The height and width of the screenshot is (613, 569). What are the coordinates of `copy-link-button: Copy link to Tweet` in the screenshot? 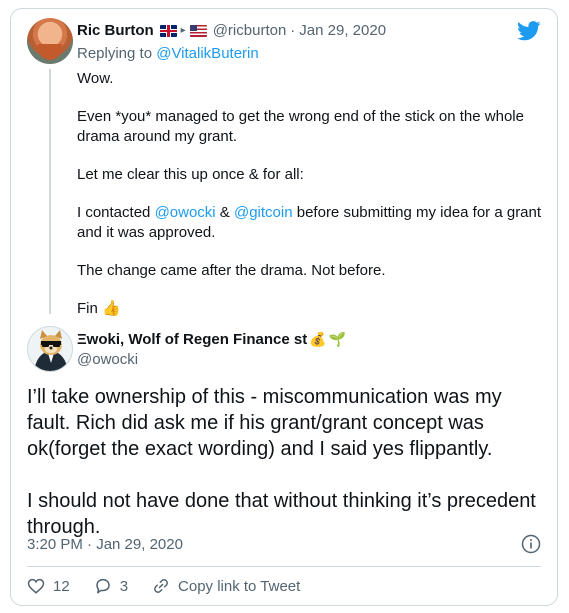 It's located at (226, 586).